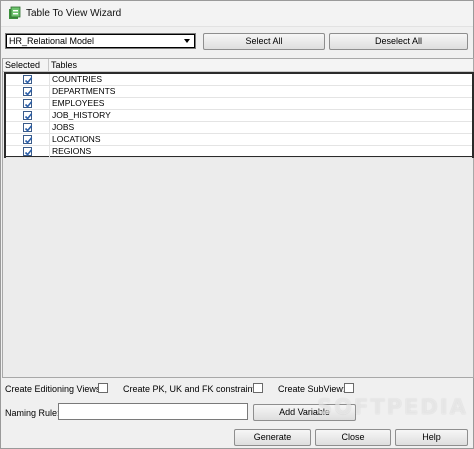 The image size is (474, 449). I want to click on row-table-name: DEPARTMENTS, so click(84, 91).